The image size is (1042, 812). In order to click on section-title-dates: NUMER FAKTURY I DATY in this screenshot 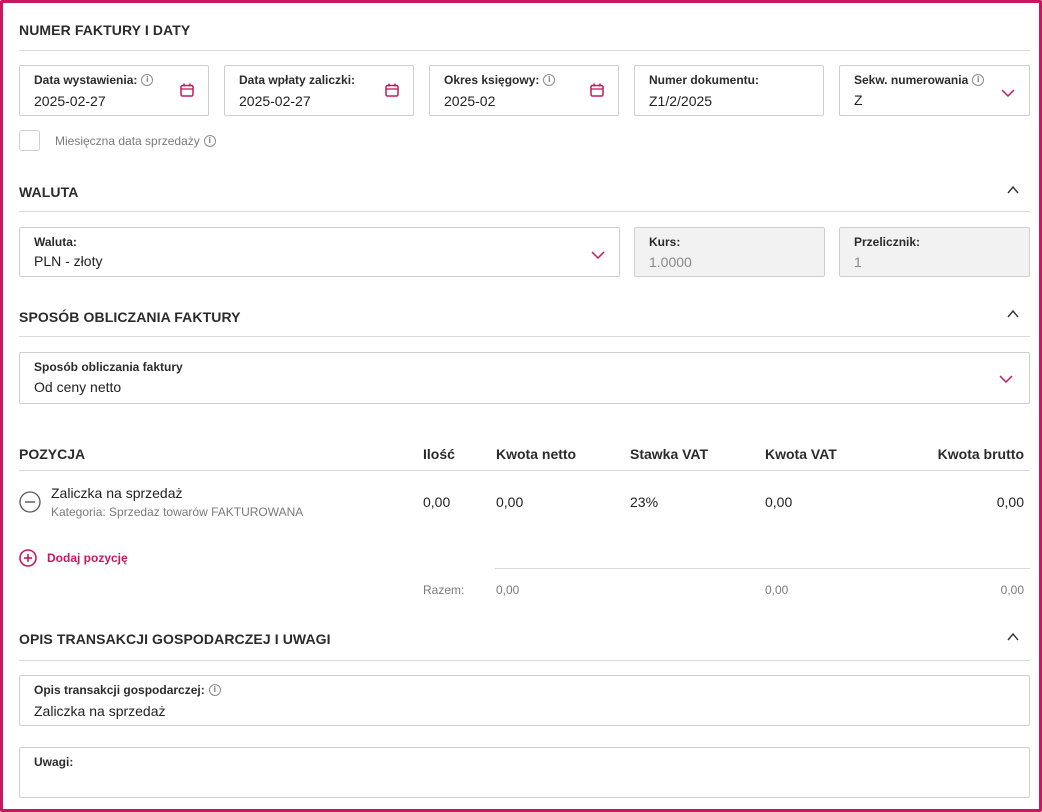, I will do `click(105, 30)`.